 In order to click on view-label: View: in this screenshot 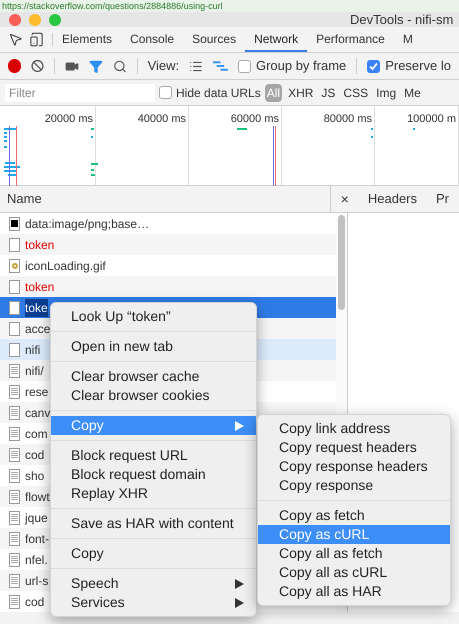, I will do `click(164, 66)`.